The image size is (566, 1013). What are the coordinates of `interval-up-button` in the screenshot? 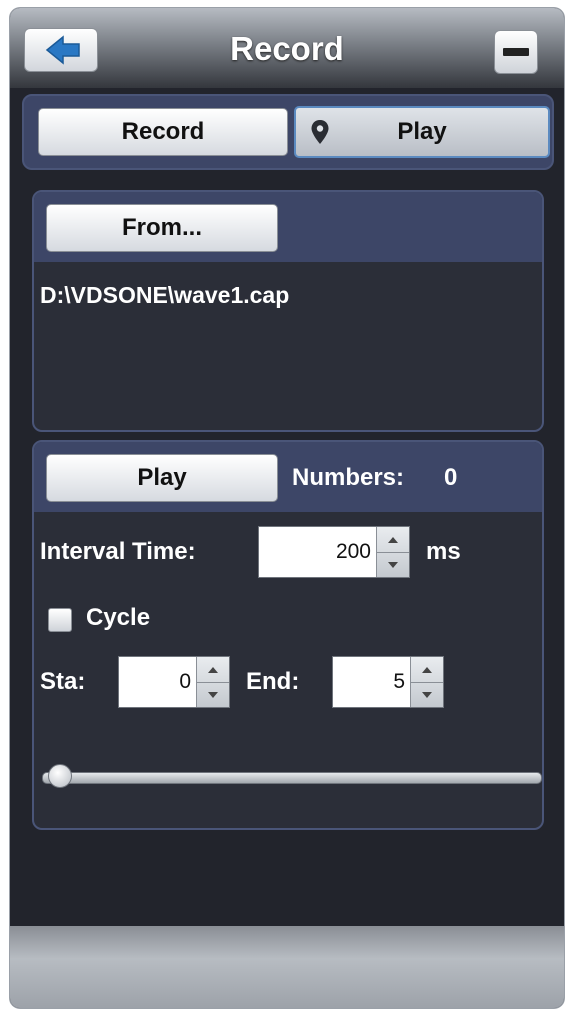 It's located at (393, 540).